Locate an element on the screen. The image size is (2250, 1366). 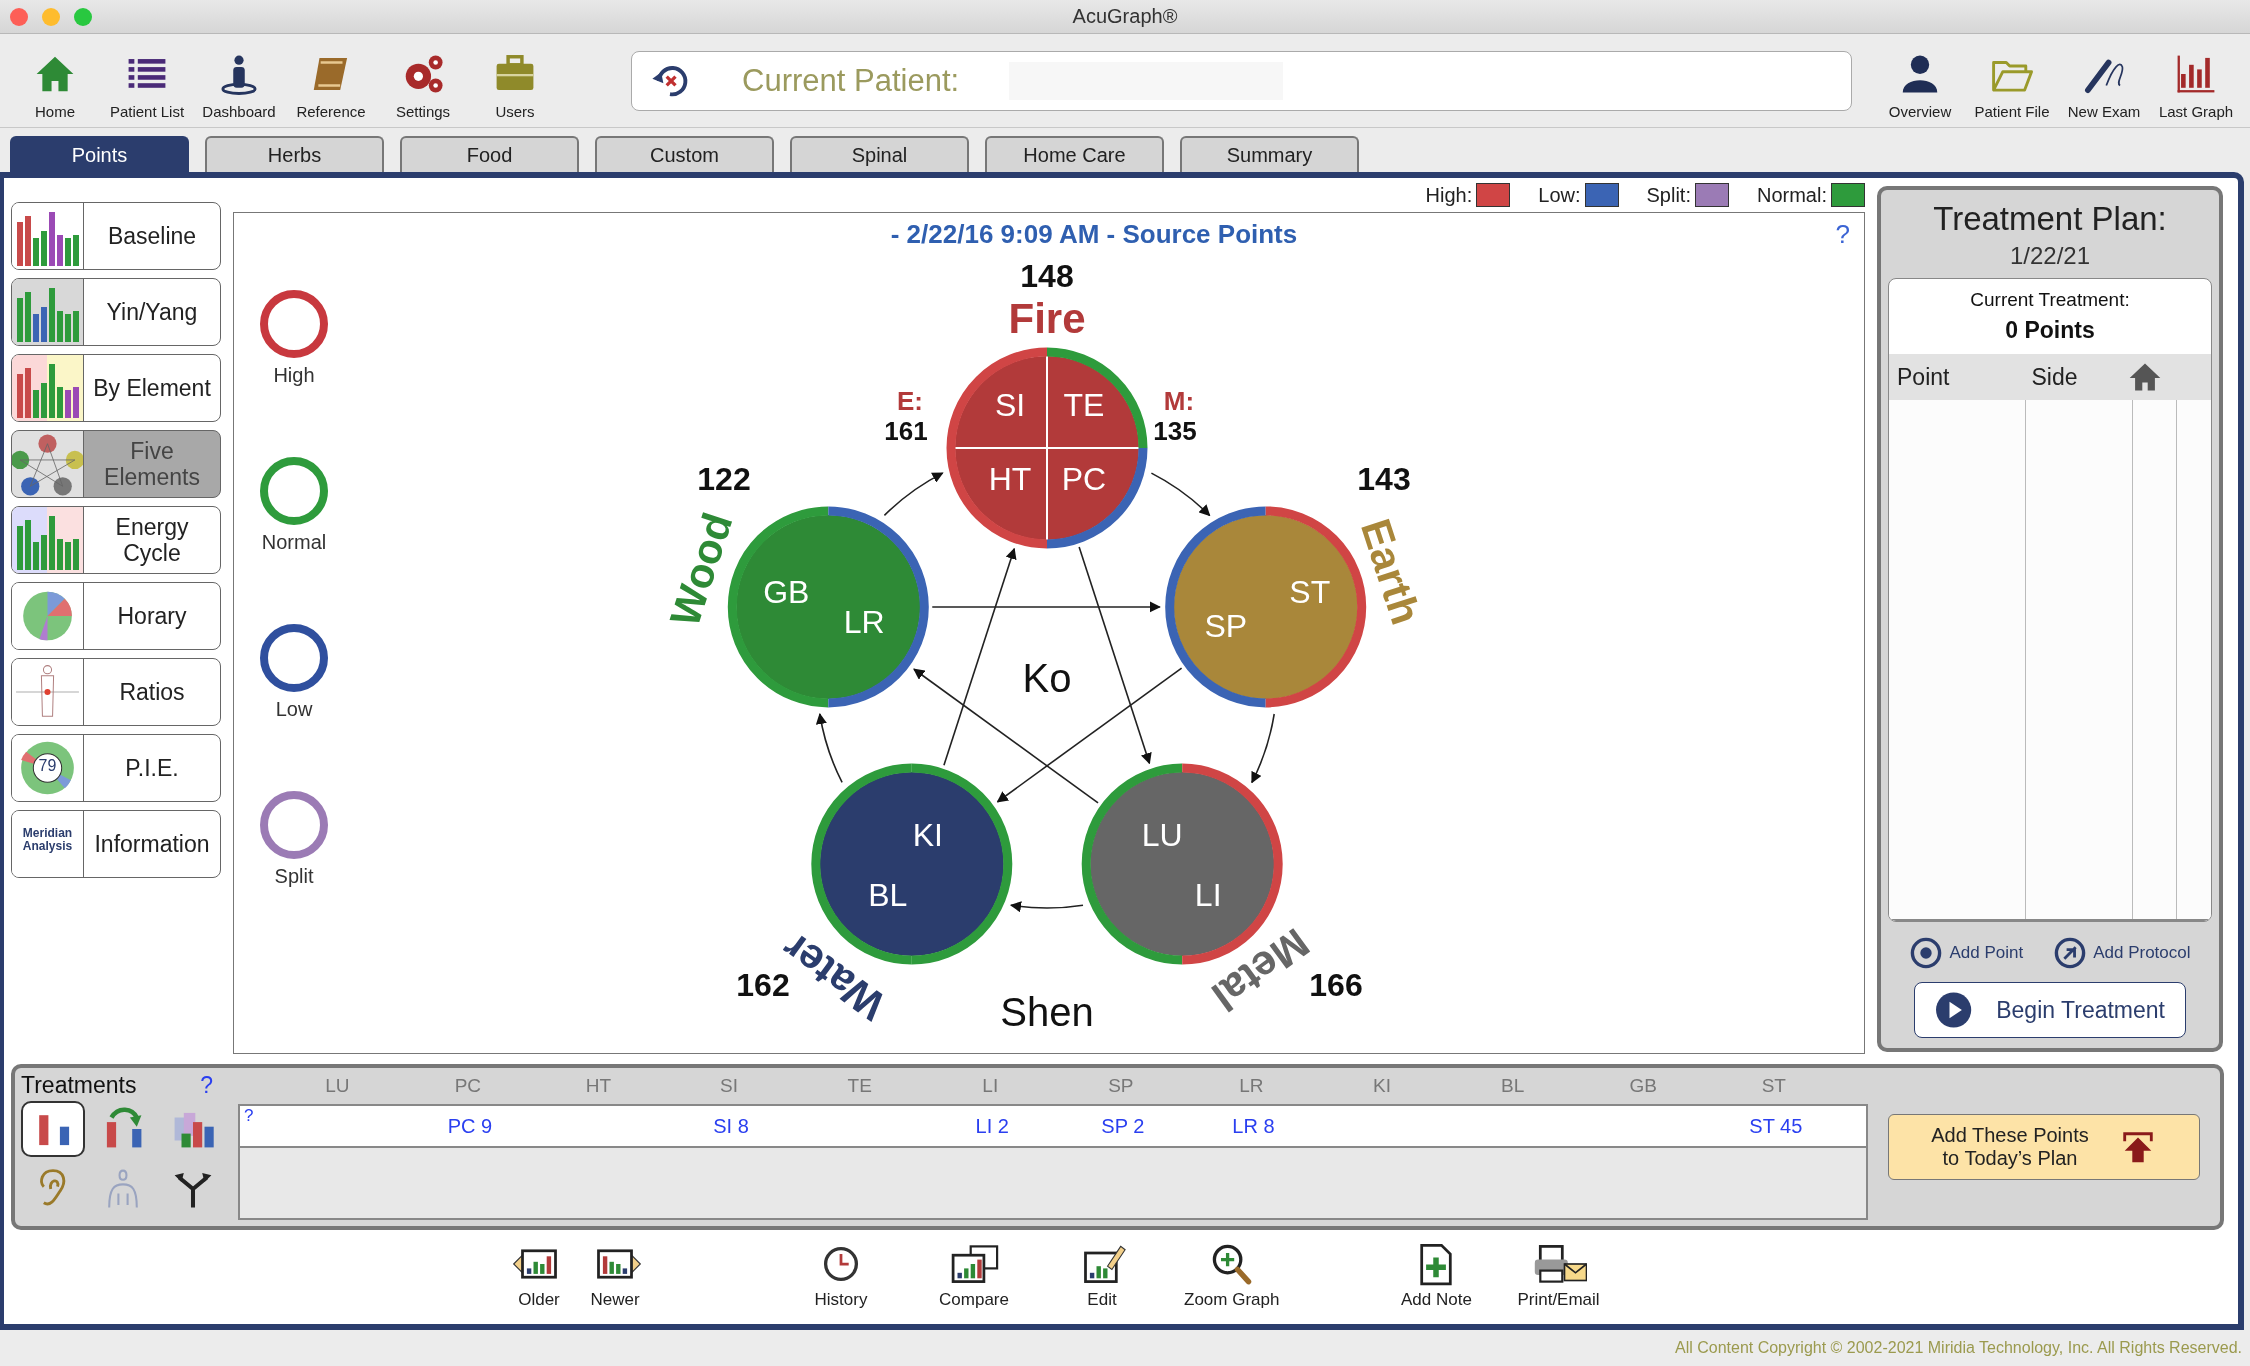
toolbar-button: Dashboard is located at coordinates (239, 85).